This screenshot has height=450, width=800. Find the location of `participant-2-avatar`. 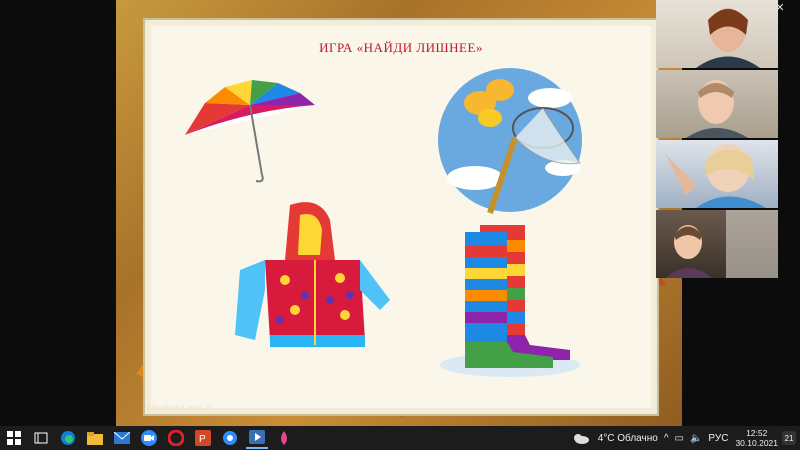

participant-2-avatar is located at coordinates (717, 109).